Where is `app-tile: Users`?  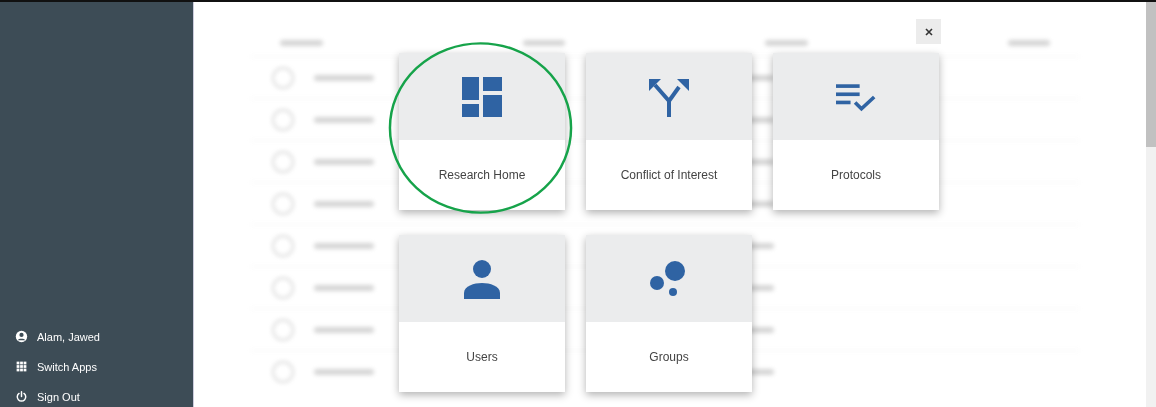 app-tile: Users is located at coordinates (482, 313).